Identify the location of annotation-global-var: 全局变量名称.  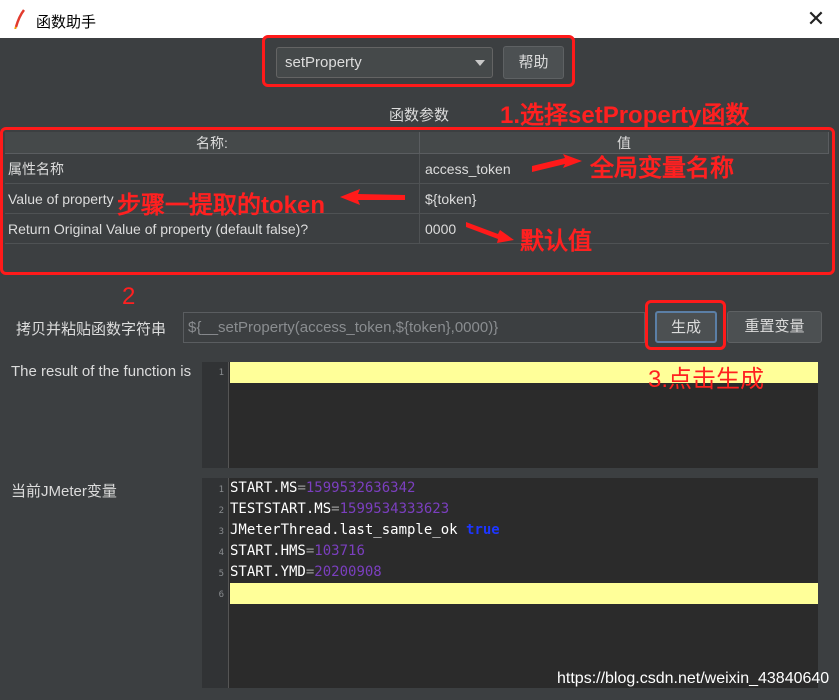
(662, 168).